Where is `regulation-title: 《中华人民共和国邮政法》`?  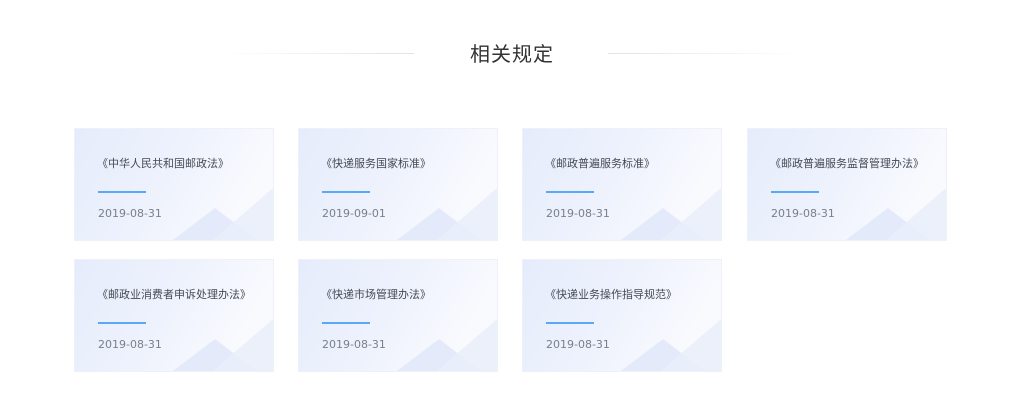 regulation-title: 《中华人民共和国邮政法》 is located at coordinates (163, 163).